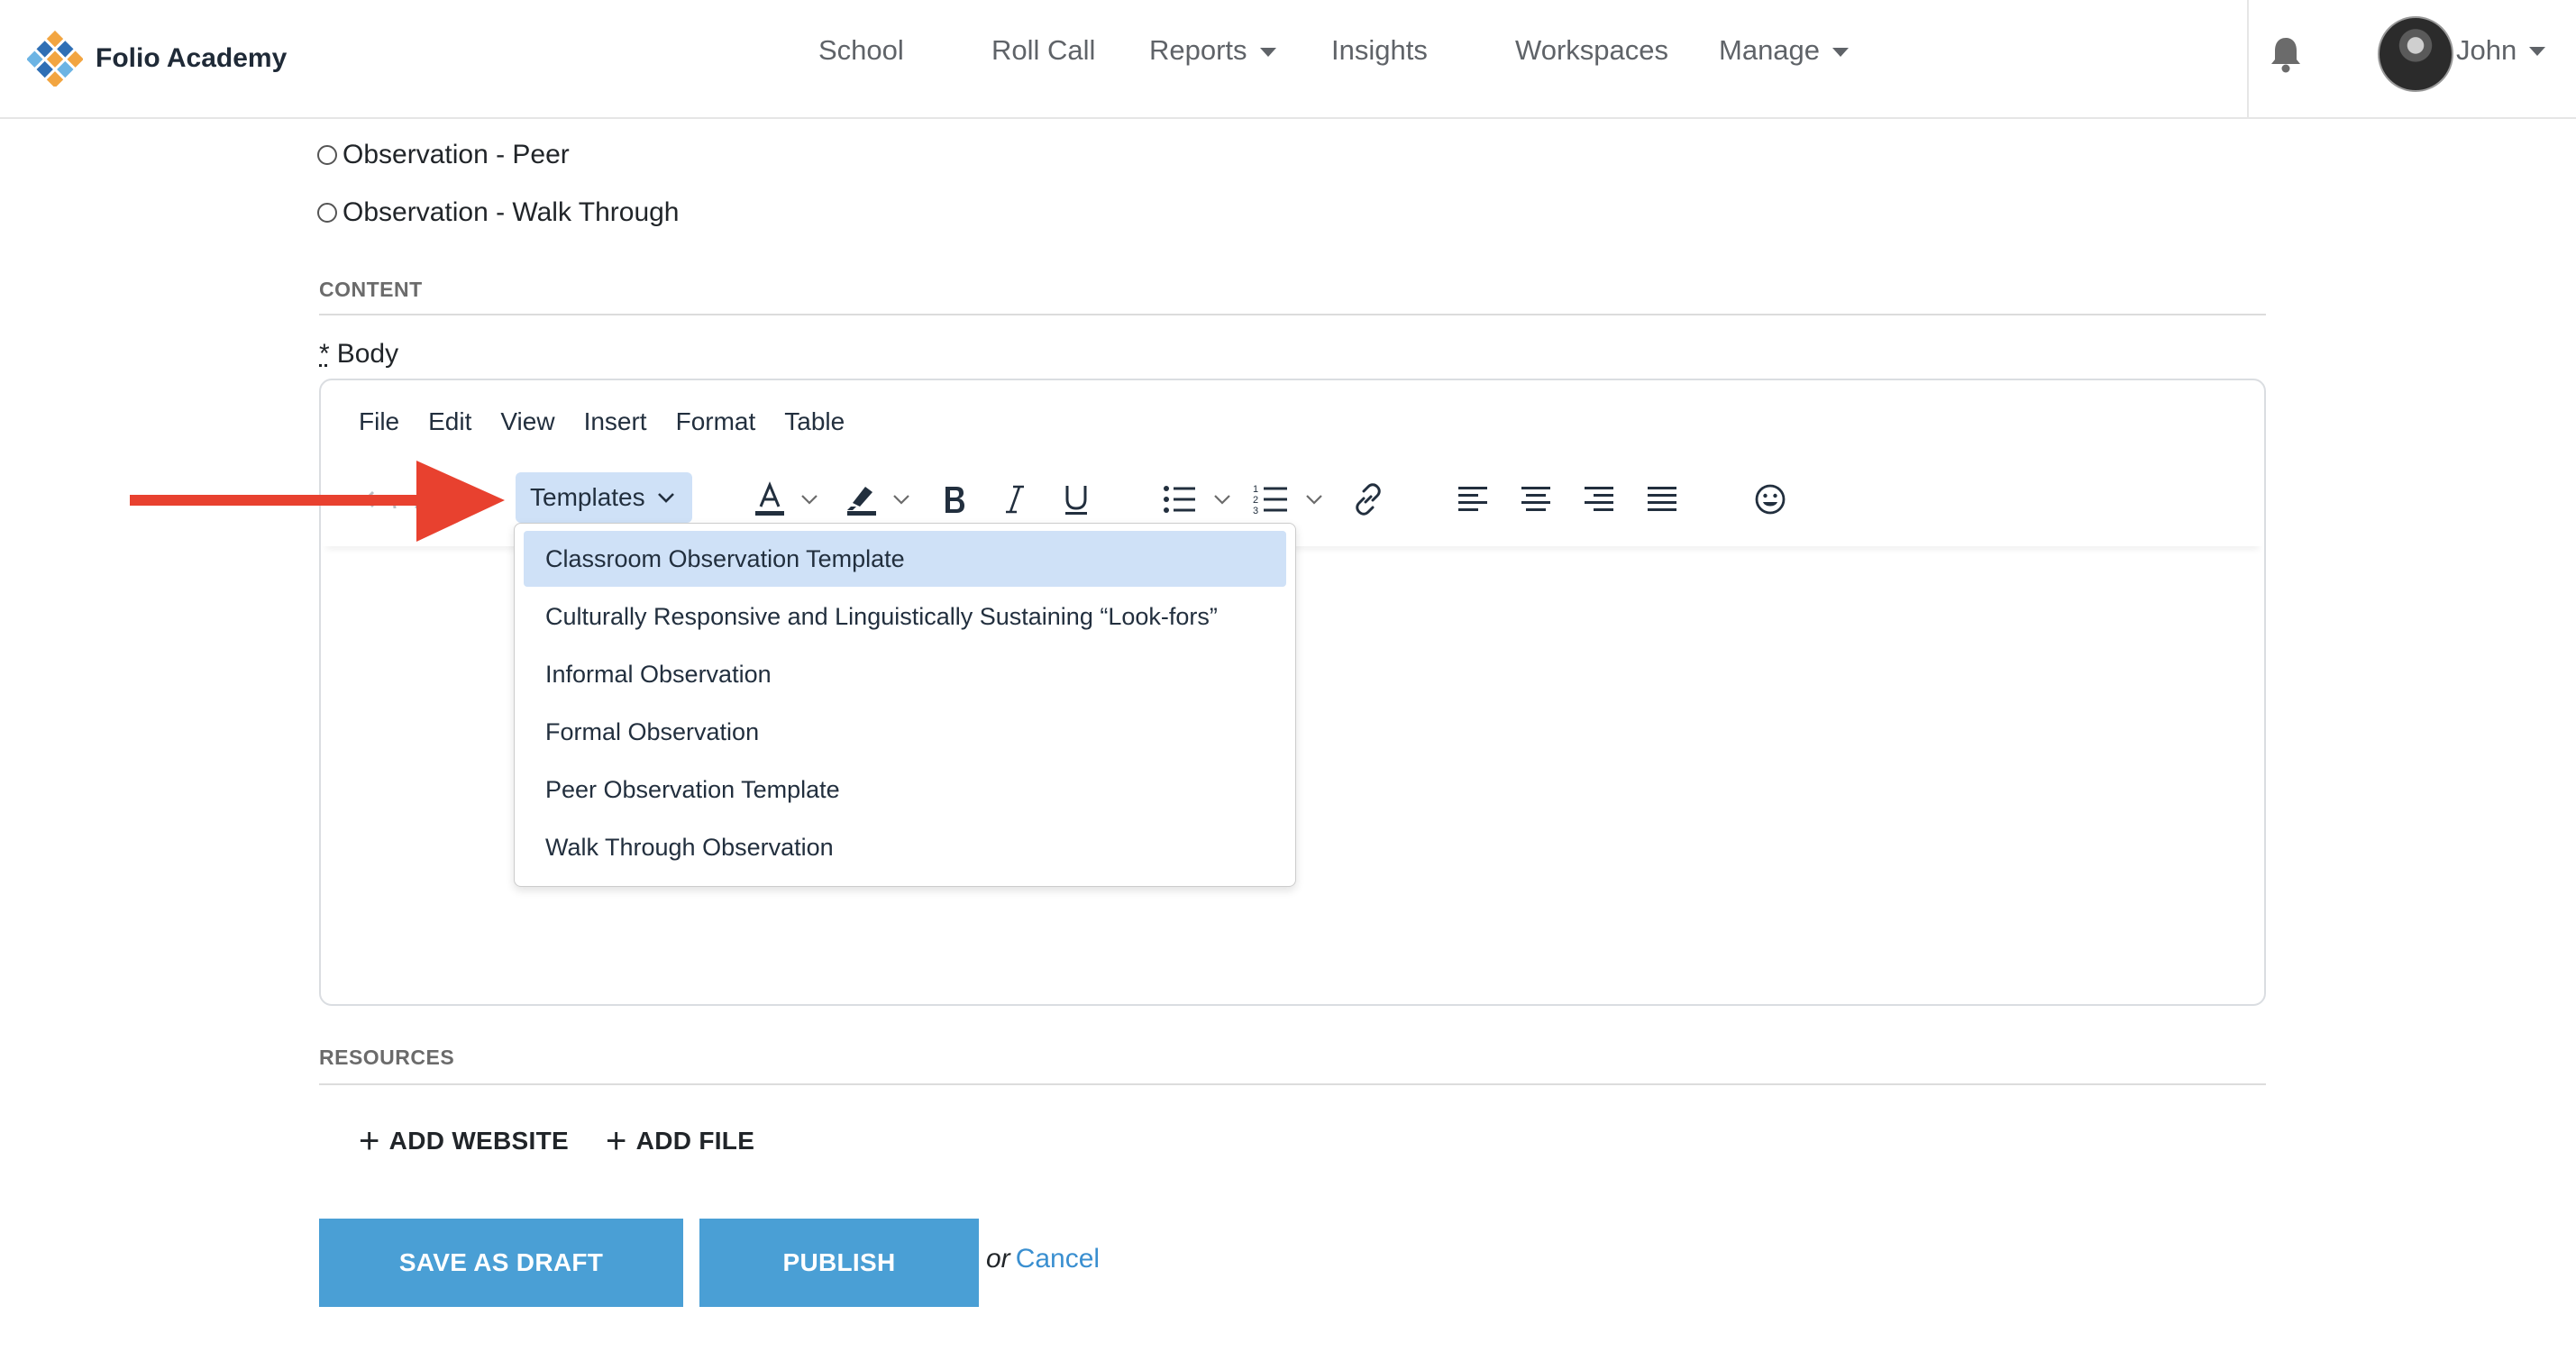  What do you see at coordinates (588, 497) in the screenshot?
I see `templates-label: Templates` at bounding box center [588, 497].